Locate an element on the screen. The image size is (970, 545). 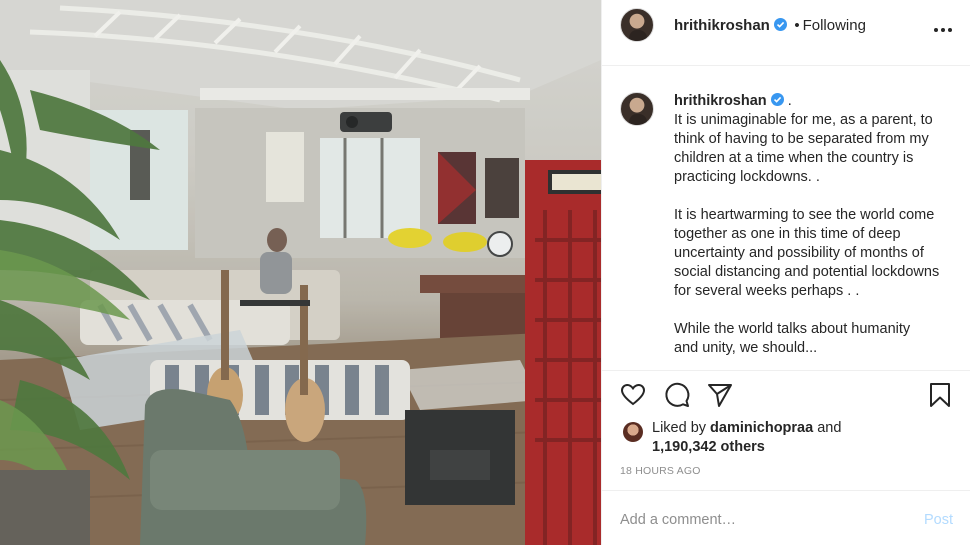
caption-username: hrithikroshan is located at coordinates (720, 101).